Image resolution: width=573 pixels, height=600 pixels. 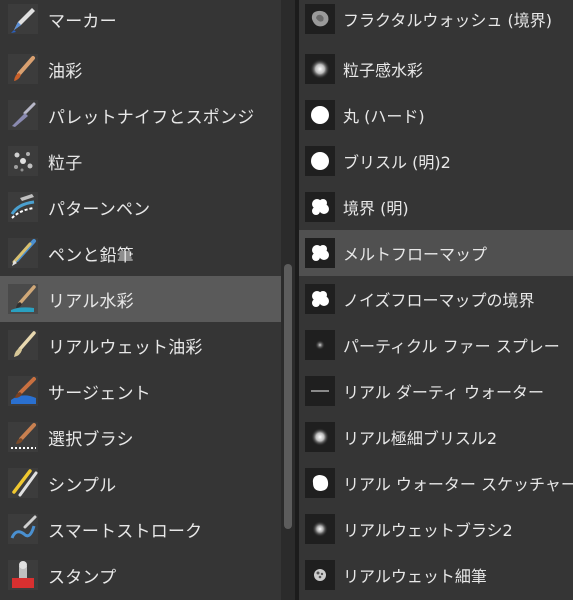 I want to click on category-item-smart-stroke: スマートストローク, so click(x=140, y=529).